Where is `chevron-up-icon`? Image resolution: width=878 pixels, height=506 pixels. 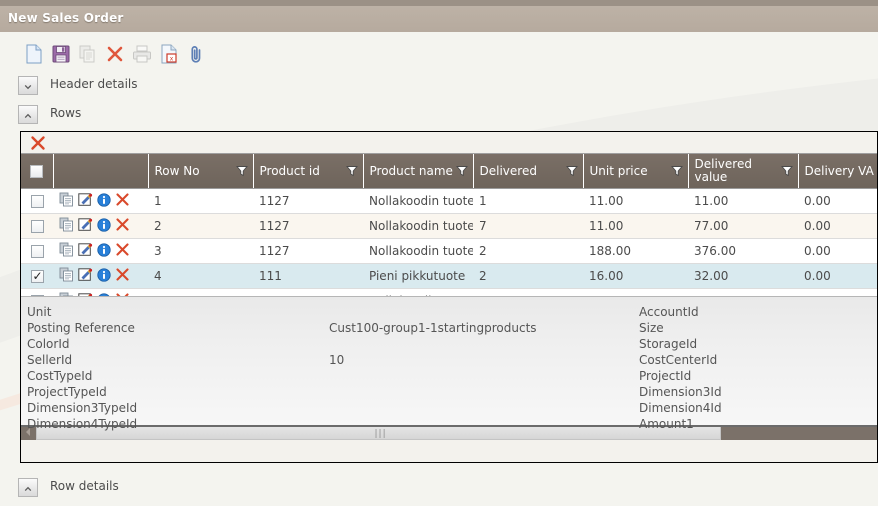
chevron-up-icon is located at coordinates (28, 116).